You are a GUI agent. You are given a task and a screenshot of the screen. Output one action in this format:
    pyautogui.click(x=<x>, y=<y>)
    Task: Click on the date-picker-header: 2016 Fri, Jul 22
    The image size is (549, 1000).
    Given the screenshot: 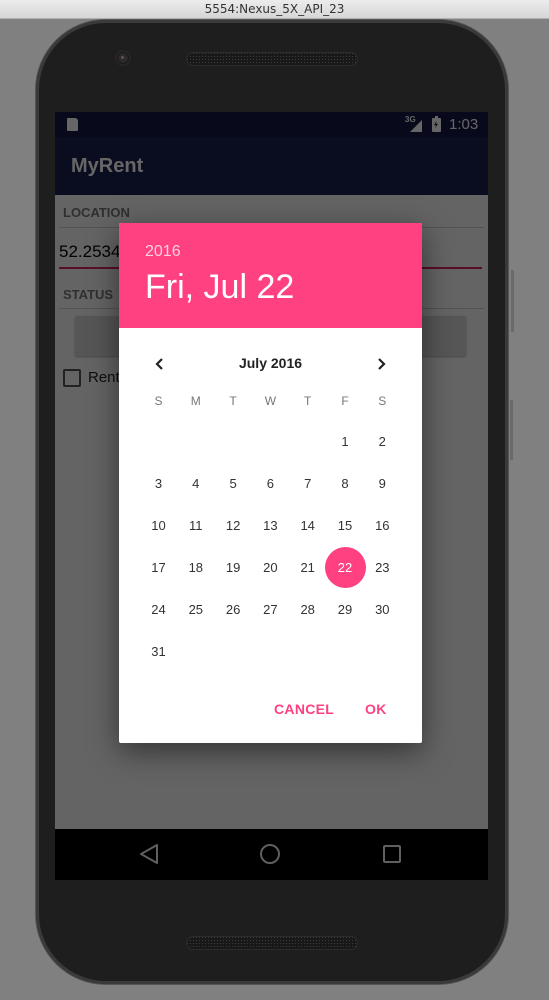 What is the action you would take?
    pyautogui.click(x=270, y=275)
    